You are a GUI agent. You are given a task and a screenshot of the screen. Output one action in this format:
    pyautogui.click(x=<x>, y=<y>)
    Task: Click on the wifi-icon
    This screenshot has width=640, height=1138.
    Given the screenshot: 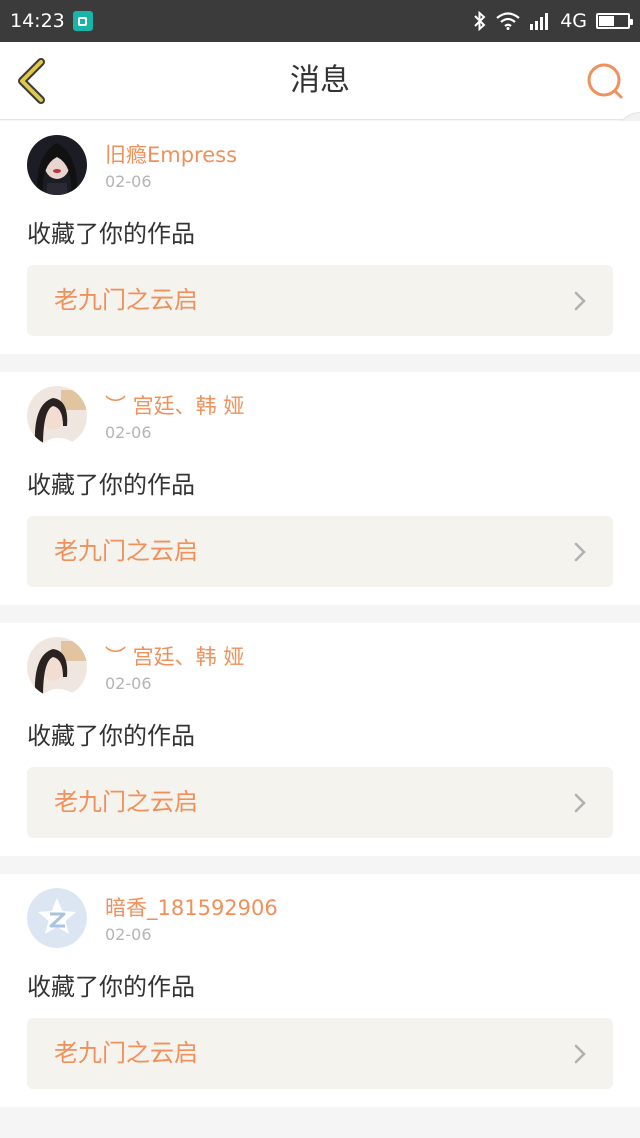 What is the action you would take?
    pyautogui.click(x=508, y=21)
    